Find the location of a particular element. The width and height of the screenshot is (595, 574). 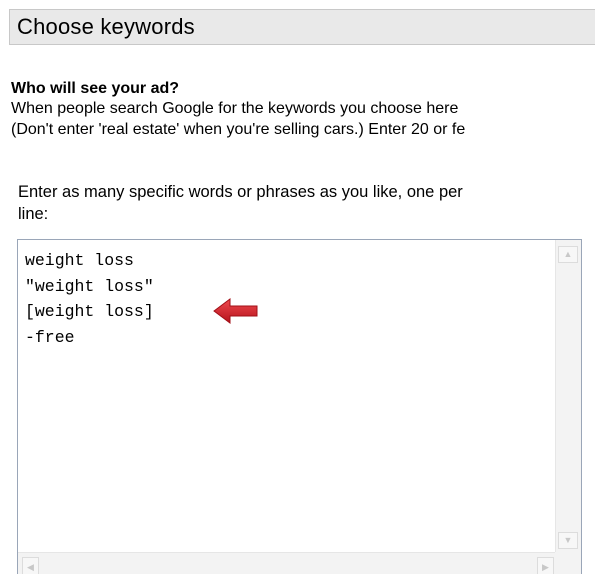

scroll-left-icon: ◀ is located at coordinates (30, 565).